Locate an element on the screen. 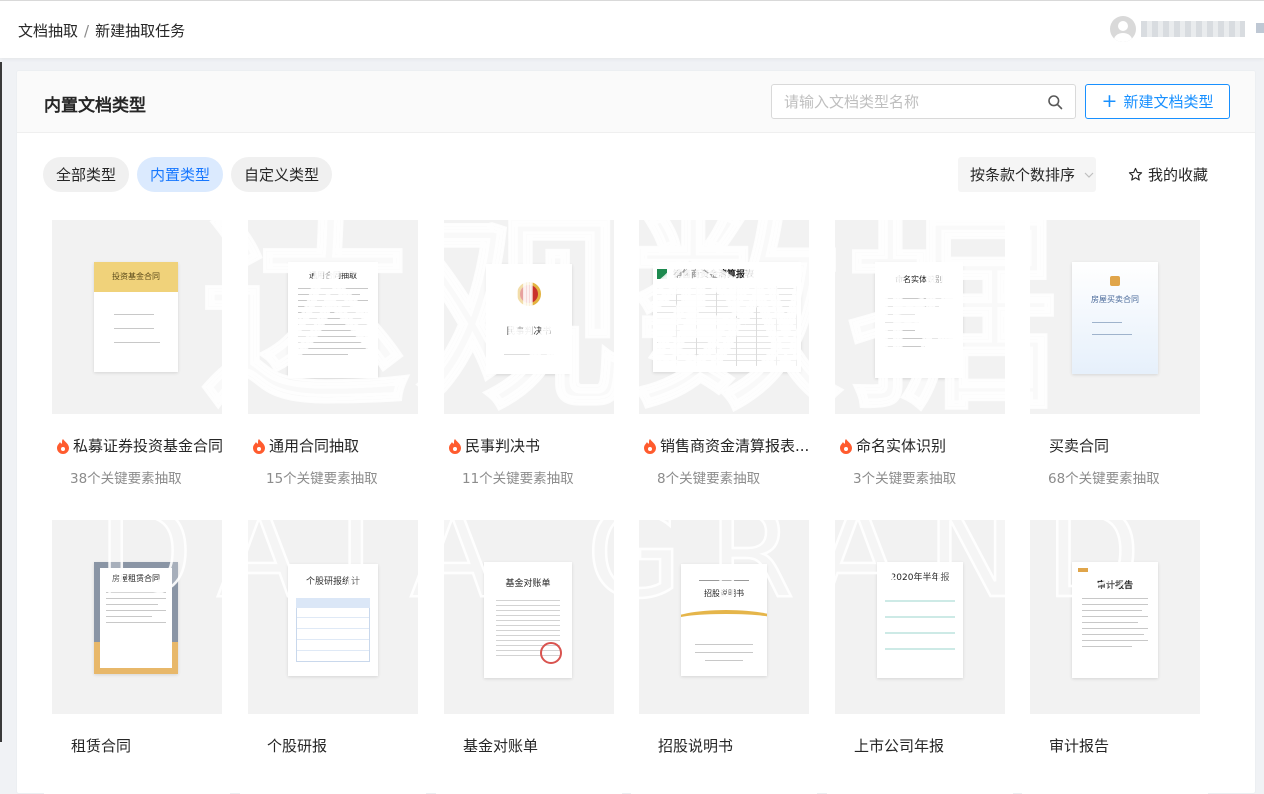 This screenshot has width=1264, height=794. panel-header: 内置文档类型 + 新建文档类型 is located at coordinates (636, 102).